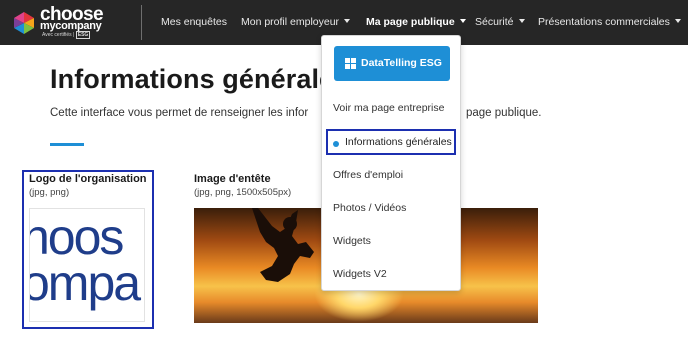 This screenshot has width=688, height=352. What do you see at coordinates (350, 63) in the screenshot?
I see `grid-icon` at bounding box center [350, 63].